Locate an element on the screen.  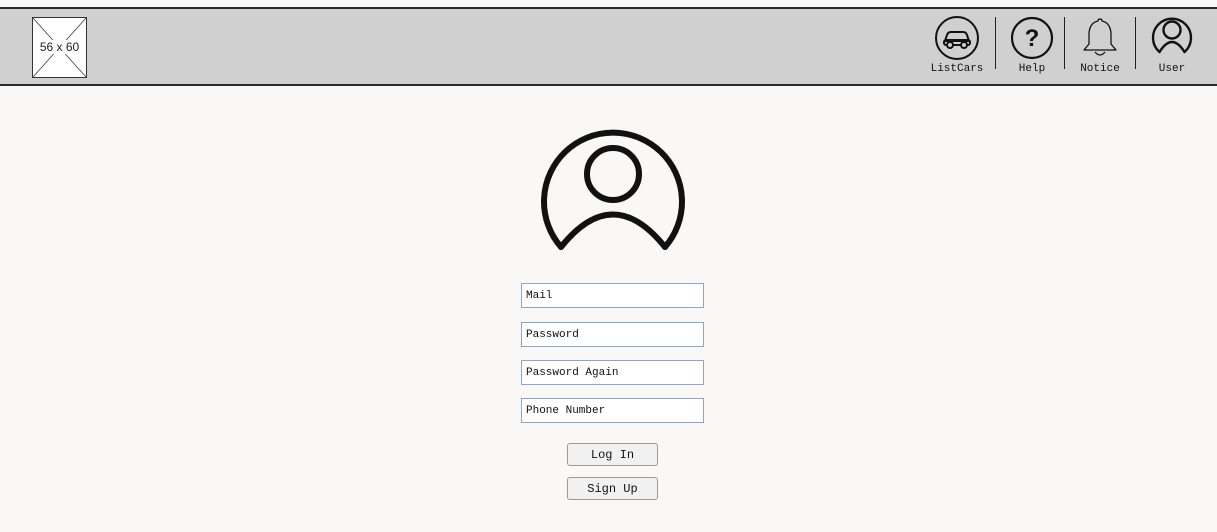
nav-label-listcars: ListCars is located at coordinates (957, 69).